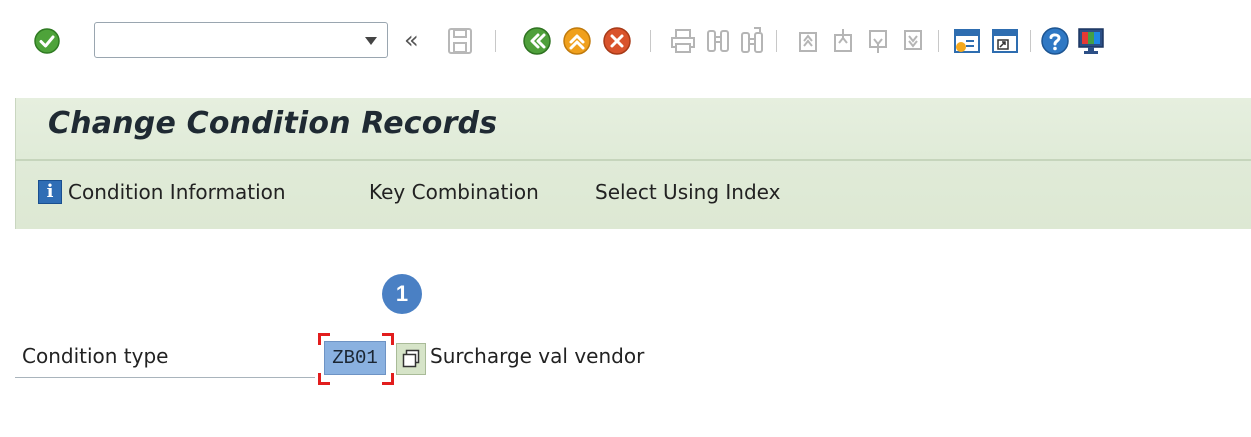 The image size is (1251, 437). I want to click on first-page-icon, so click(808, 41).